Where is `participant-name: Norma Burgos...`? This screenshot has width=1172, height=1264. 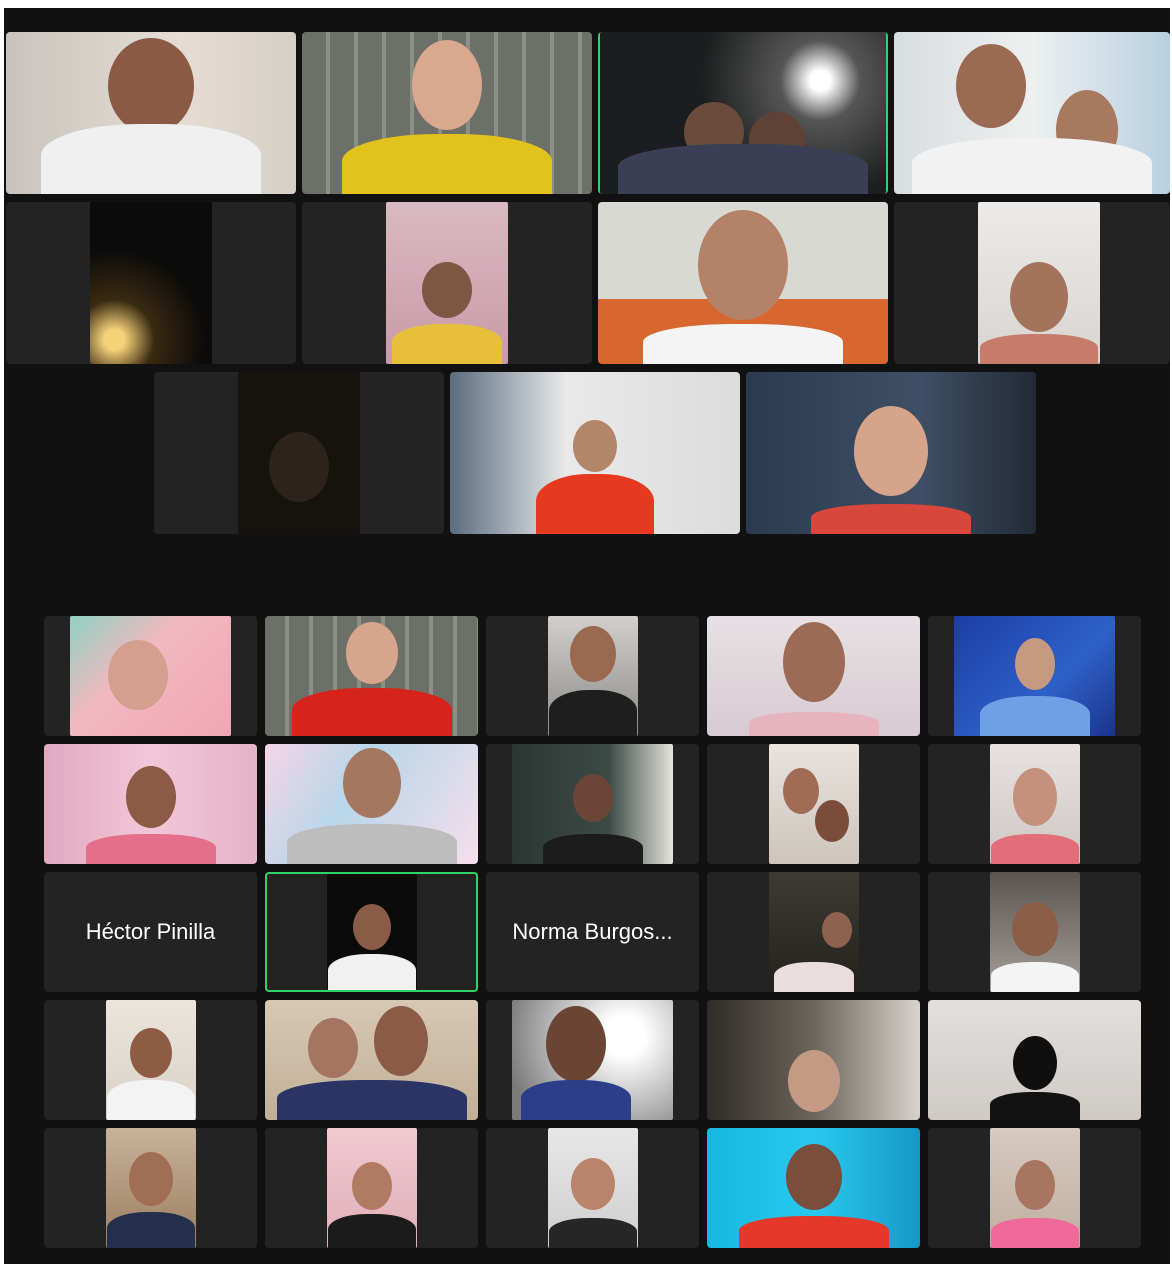 participant-name: Norma Burgos... is located at coordinates (592, 931).